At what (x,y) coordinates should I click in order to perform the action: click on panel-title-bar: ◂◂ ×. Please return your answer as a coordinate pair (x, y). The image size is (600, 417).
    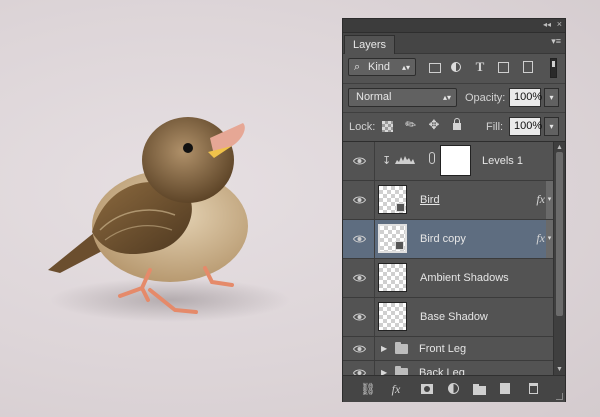
    Looking at the image, I should click on (454, 26).